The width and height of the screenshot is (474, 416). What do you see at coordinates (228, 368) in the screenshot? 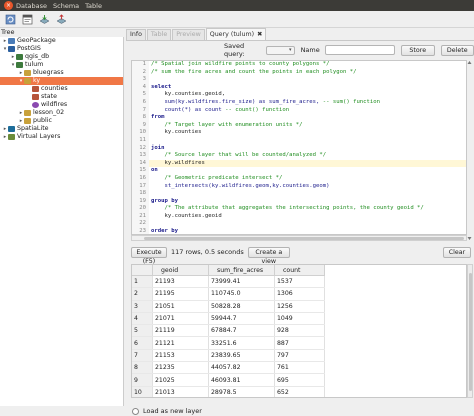
I see `table-row: 82123544057.82761` at bounding box center [228, 368].